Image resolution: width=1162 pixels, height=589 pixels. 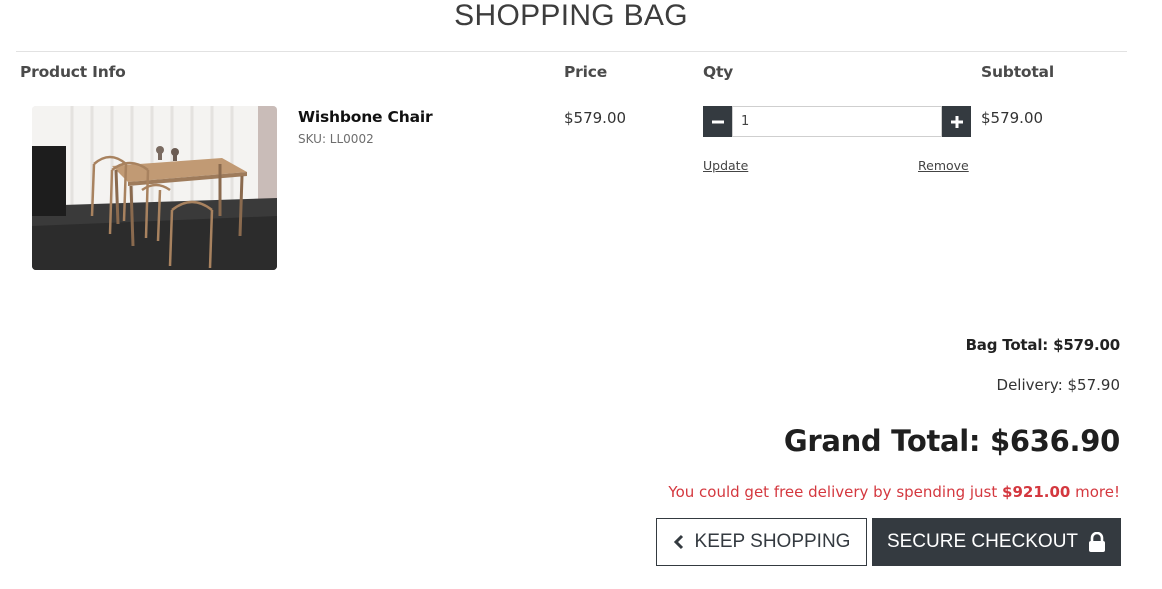 What do you see at coordinates (73, 72) in the screenshot?
I see `header-product-info: Product Info` at bounding box center [73, 72].